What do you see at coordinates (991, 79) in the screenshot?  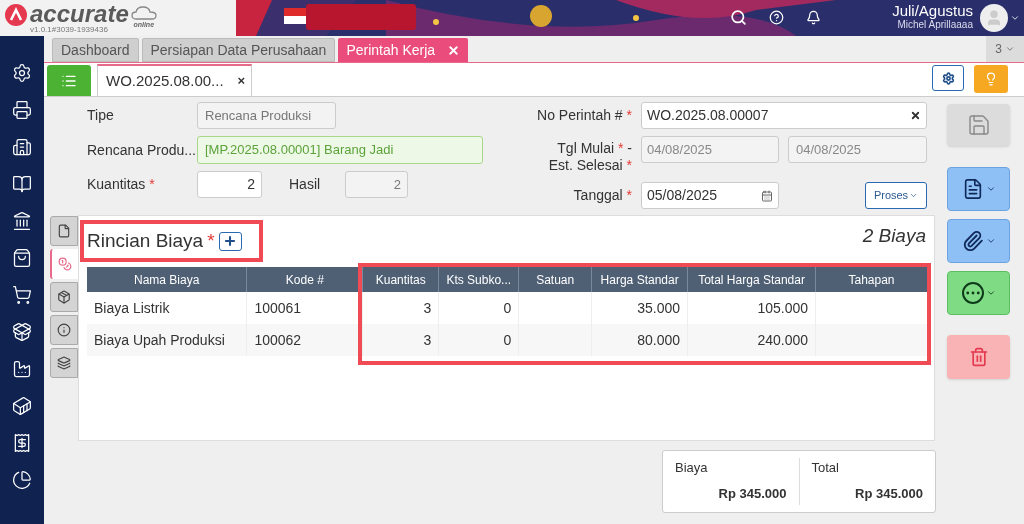 I see `lightbulb-icon` at bounding box center [991, 79].